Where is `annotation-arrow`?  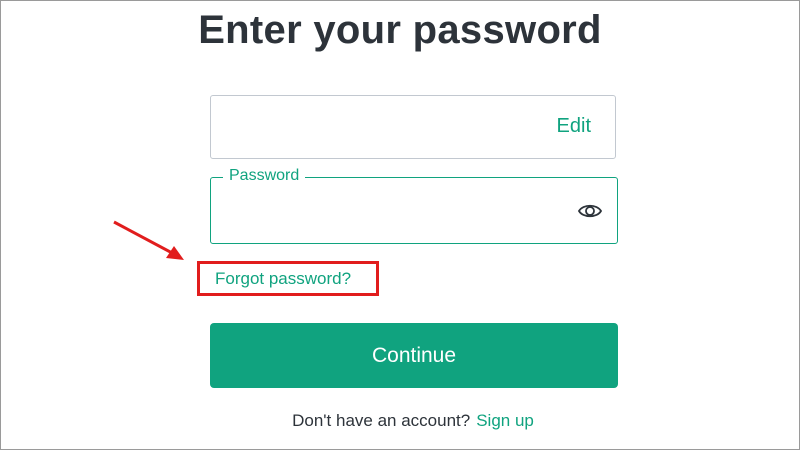 annotation-arrow is located at coordinates (148, 240).